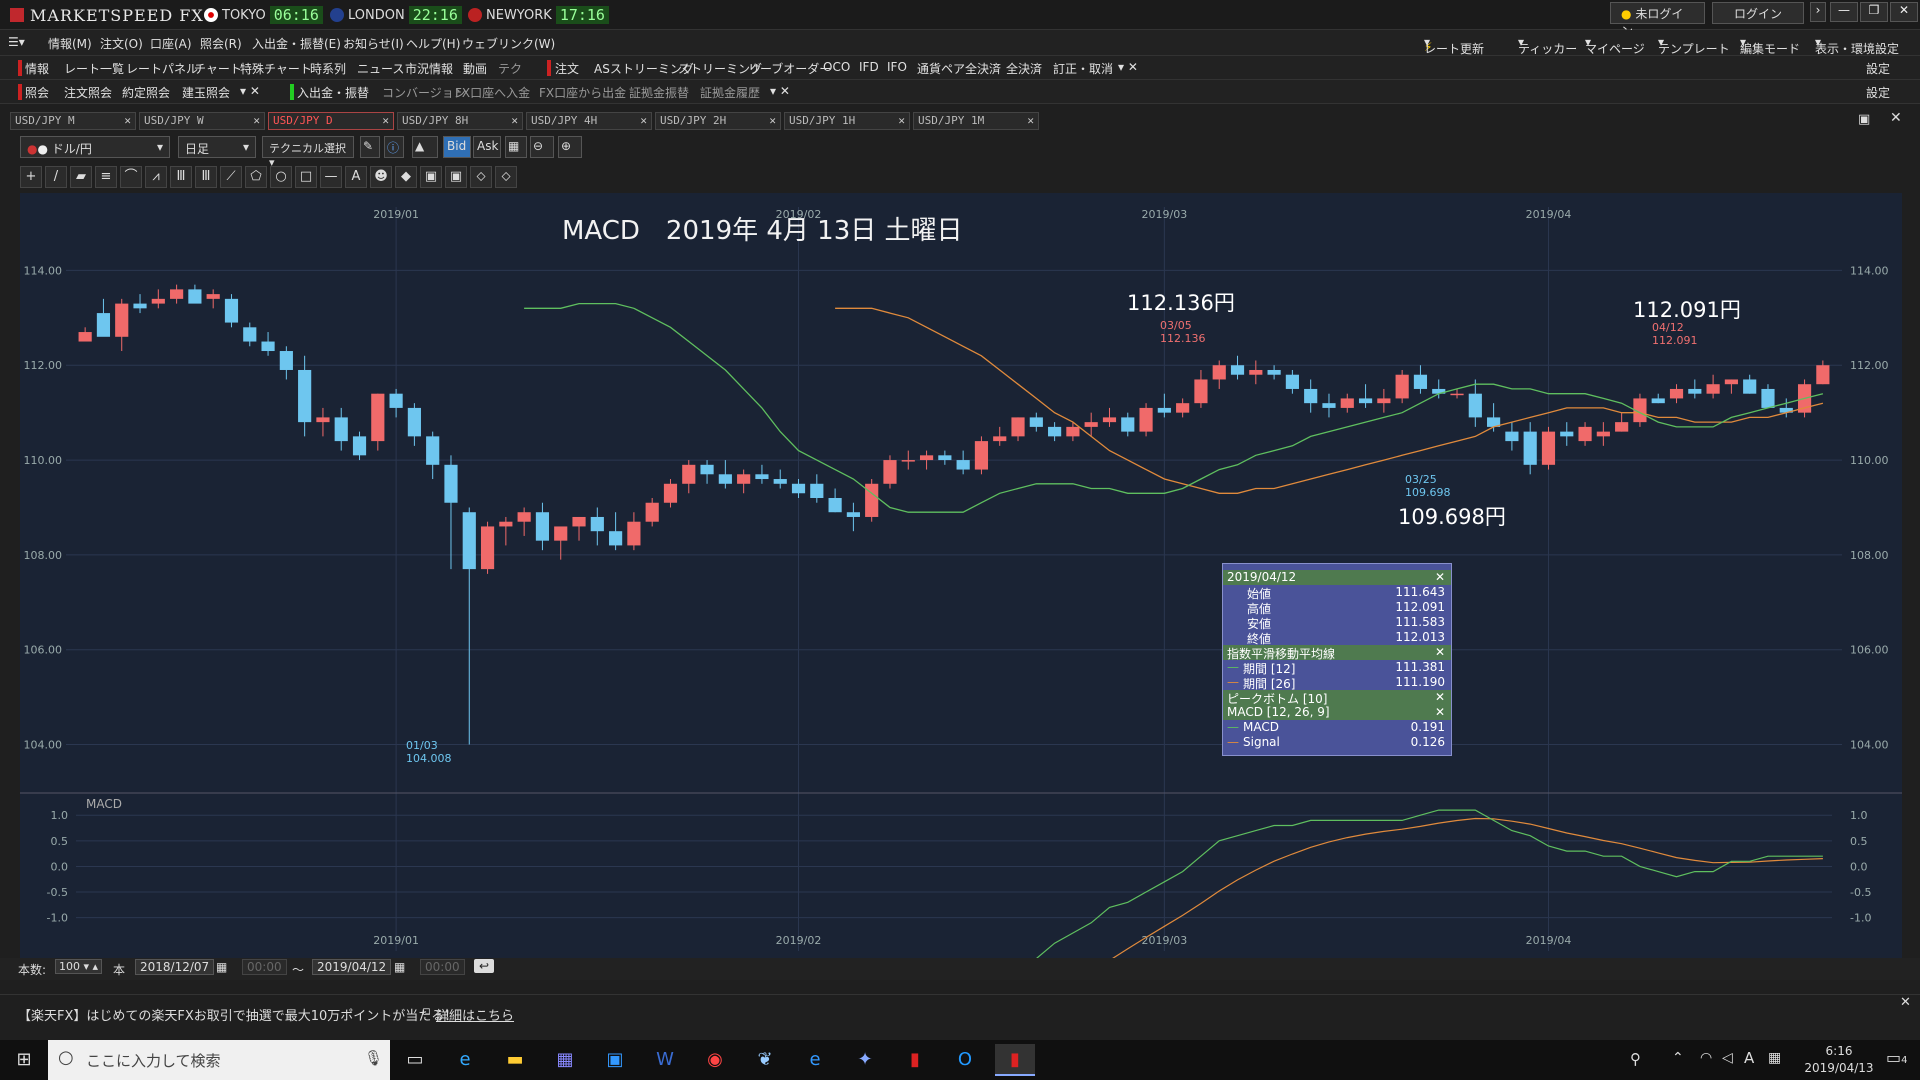  Describe the element at coordinates (897, 67) in the screenshot. I see `tb-ifo: IFO` at that location.